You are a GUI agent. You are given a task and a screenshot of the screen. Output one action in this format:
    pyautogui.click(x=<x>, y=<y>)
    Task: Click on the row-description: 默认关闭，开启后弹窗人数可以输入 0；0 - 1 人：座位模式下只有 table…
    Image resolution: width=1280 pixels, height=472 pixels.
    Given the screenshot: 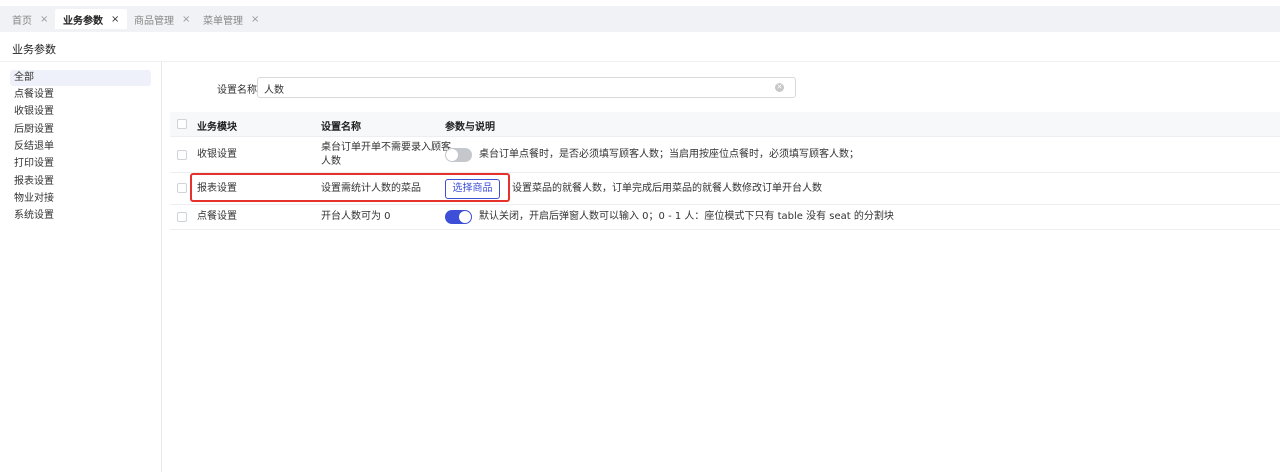 What is the action you would take?
    pyautogui.click(x=686, y=216)
    